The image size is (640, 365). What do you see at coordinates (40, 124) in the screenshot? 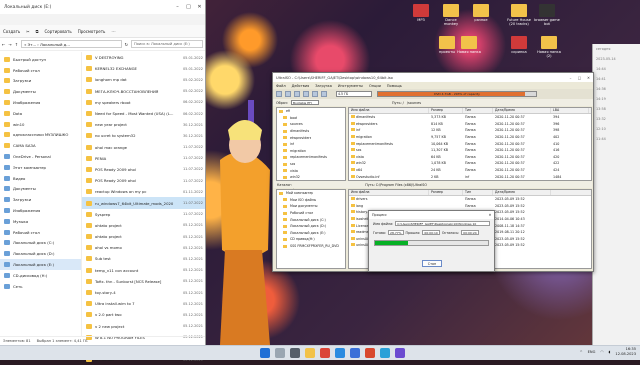
I see `nav-item: win10` at bounding box center [40, 124].